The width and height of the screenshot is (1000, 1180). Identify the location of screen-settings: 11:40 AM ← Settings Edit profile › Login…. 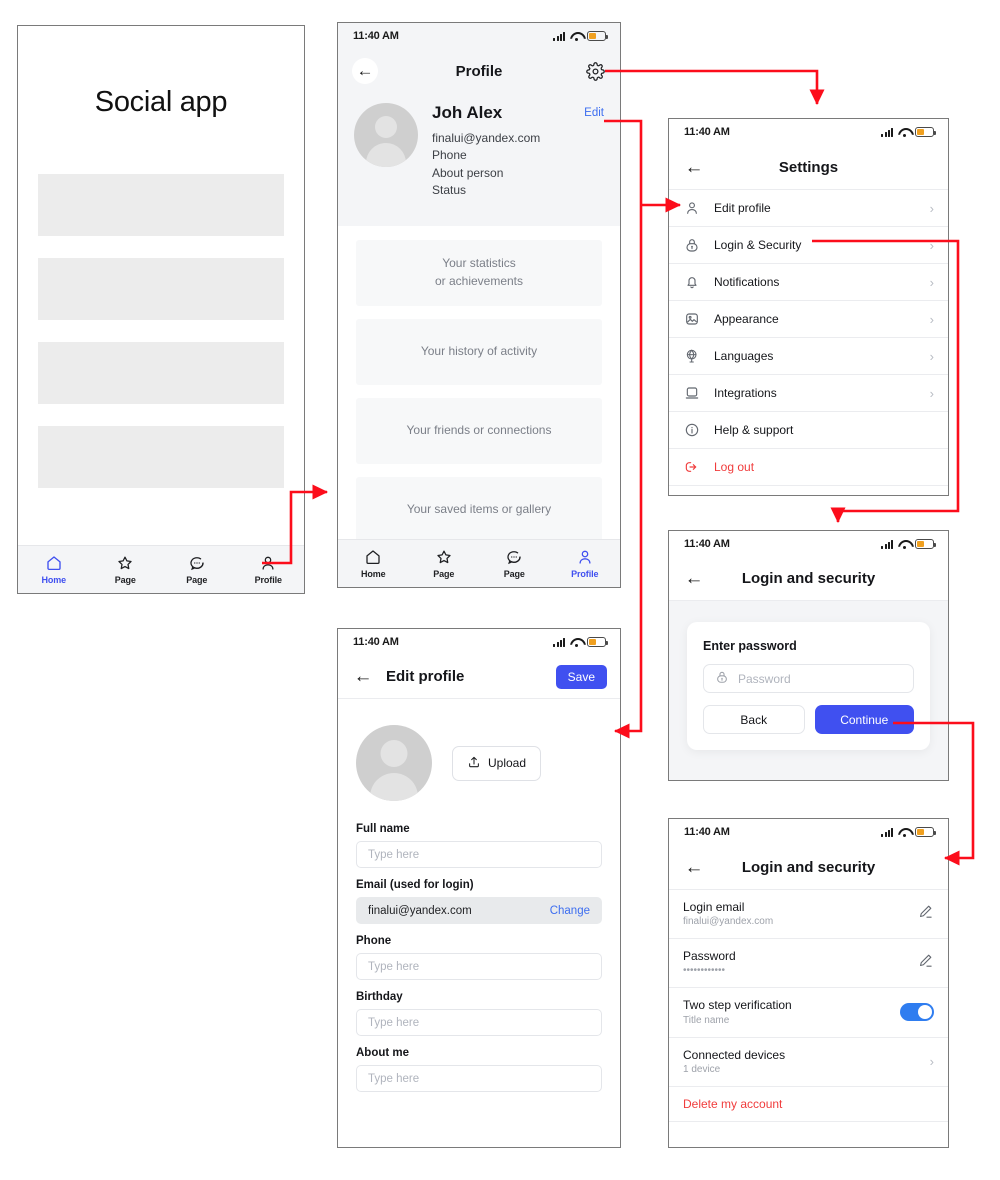
(808, 307).